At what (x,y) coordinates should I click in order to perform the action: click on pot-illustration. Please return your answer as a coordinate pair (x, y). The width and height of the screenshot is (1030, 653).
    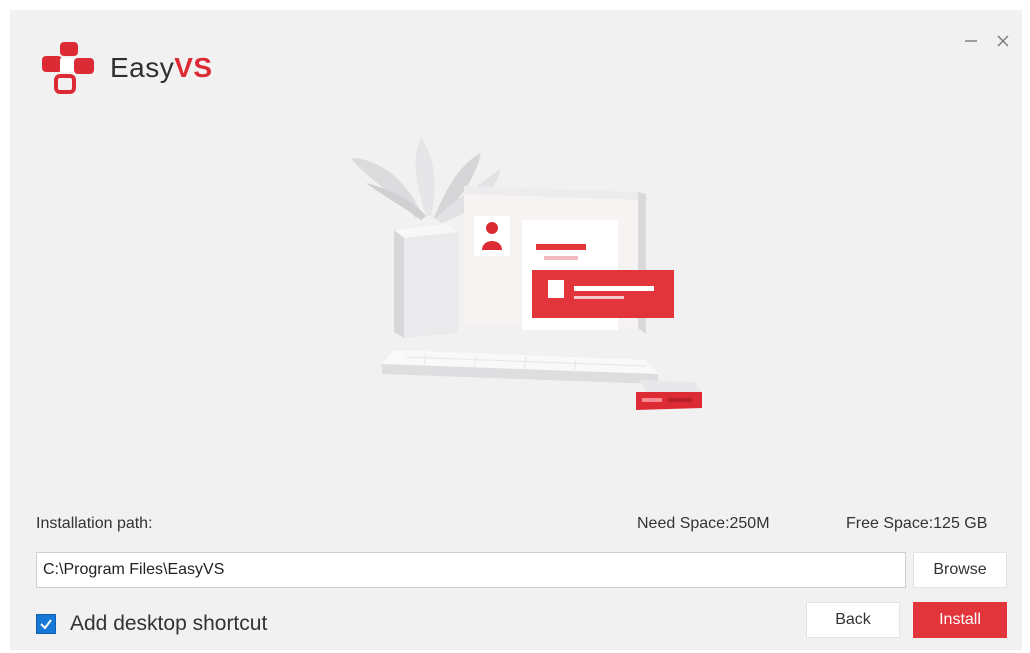
    Looking at the image, I should click on (426, 281).